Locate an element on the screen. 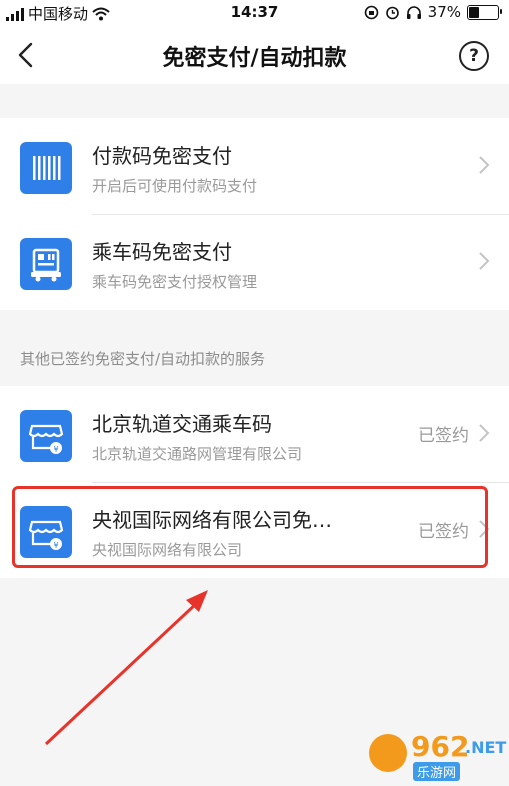  list-item-title: 乘车码免密支付 is located at coordinates (162, 252).